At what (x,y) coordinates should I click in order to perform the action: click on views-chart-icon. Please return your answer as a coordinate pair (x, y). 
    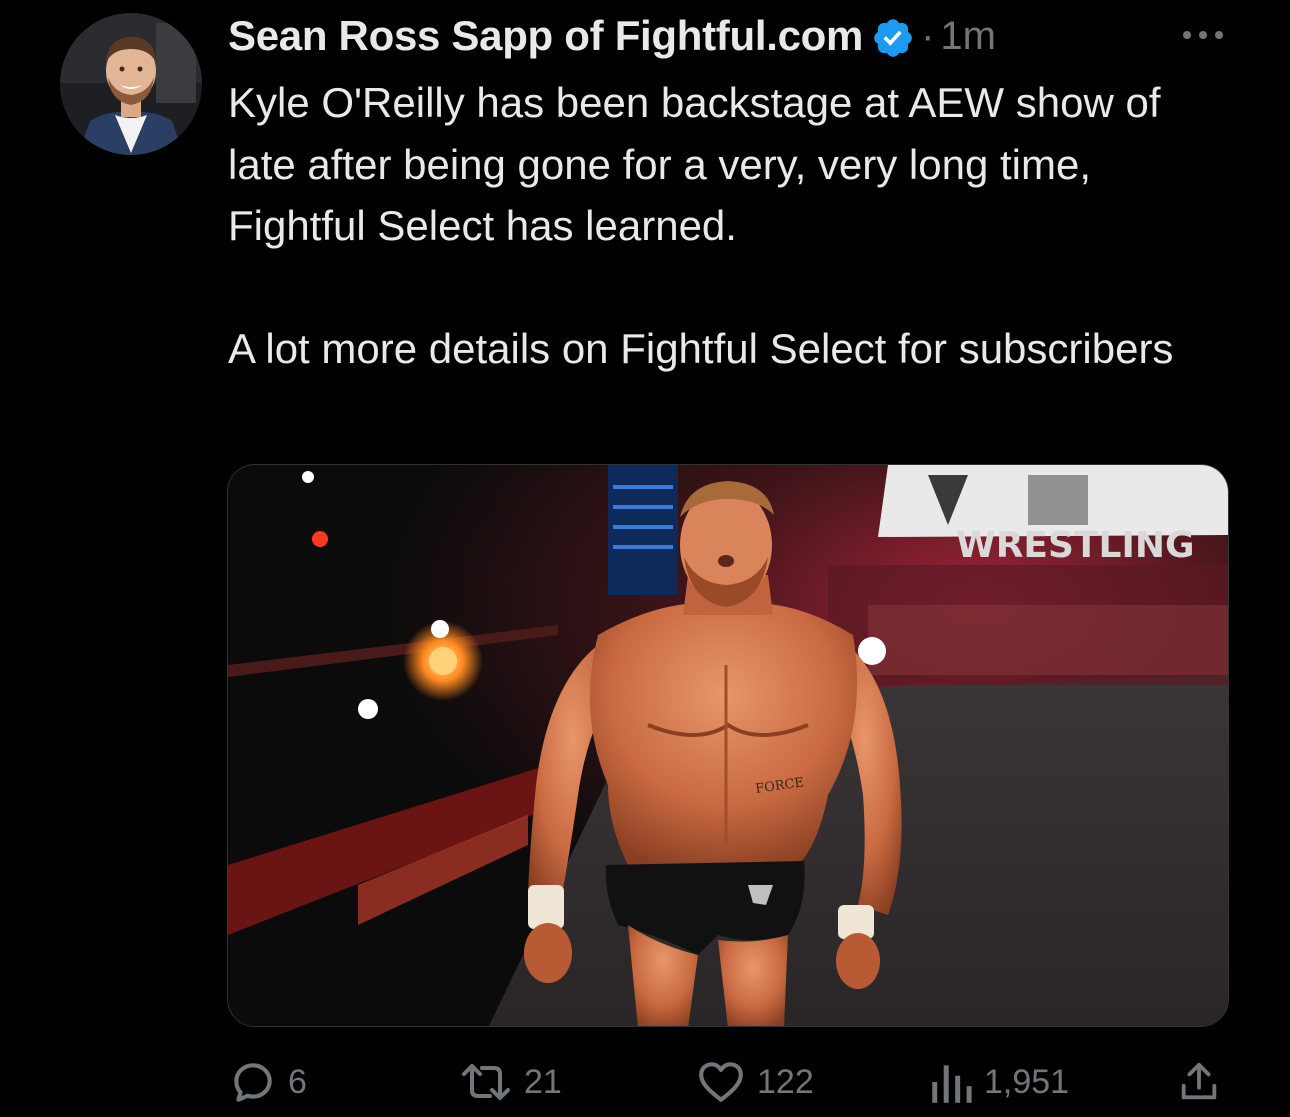
    Looking at the image, I should click on (952, 1084).